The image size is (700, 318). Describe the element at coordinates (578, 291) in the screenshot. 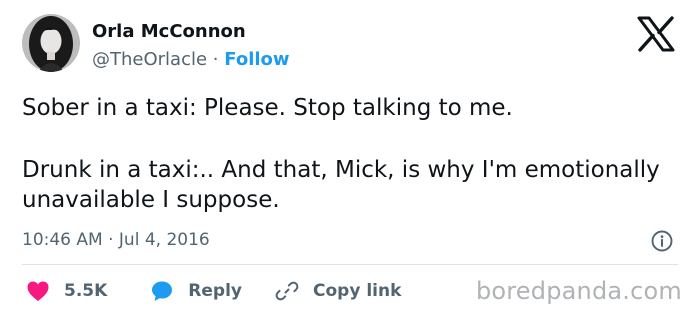

I see `watermark: boredpanda.com` at that location.